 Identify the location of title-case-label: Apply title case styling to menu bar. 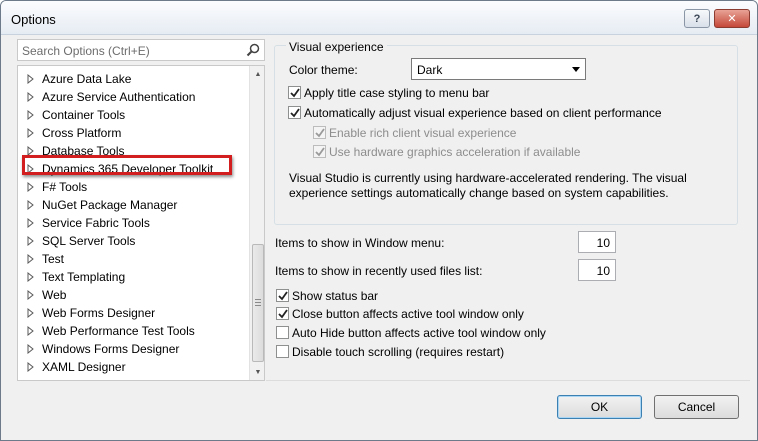
(397, 93).